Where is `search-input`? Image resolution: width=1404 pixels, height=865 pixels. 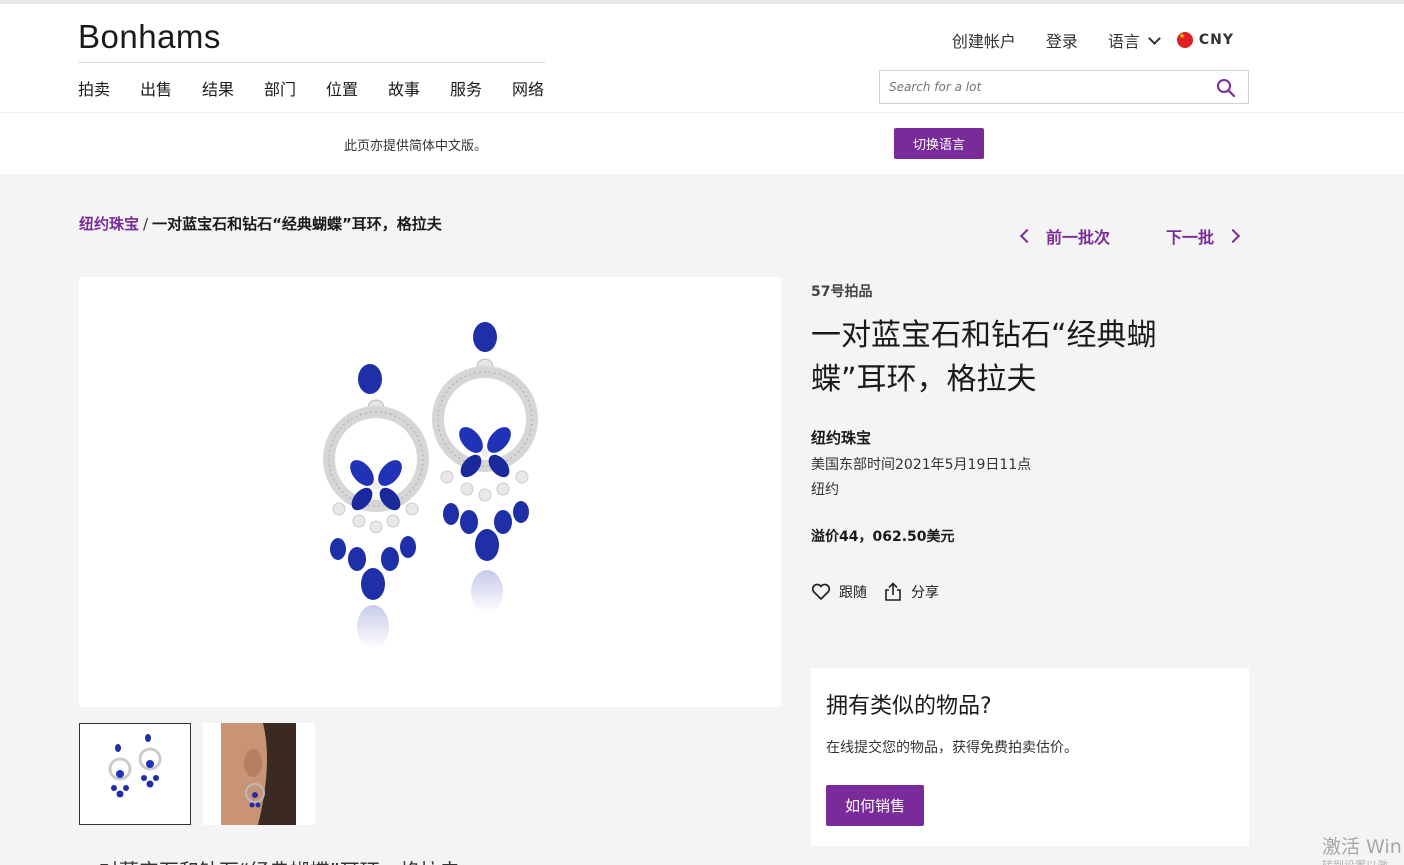 search-input is located at coordinates (1040, 87).